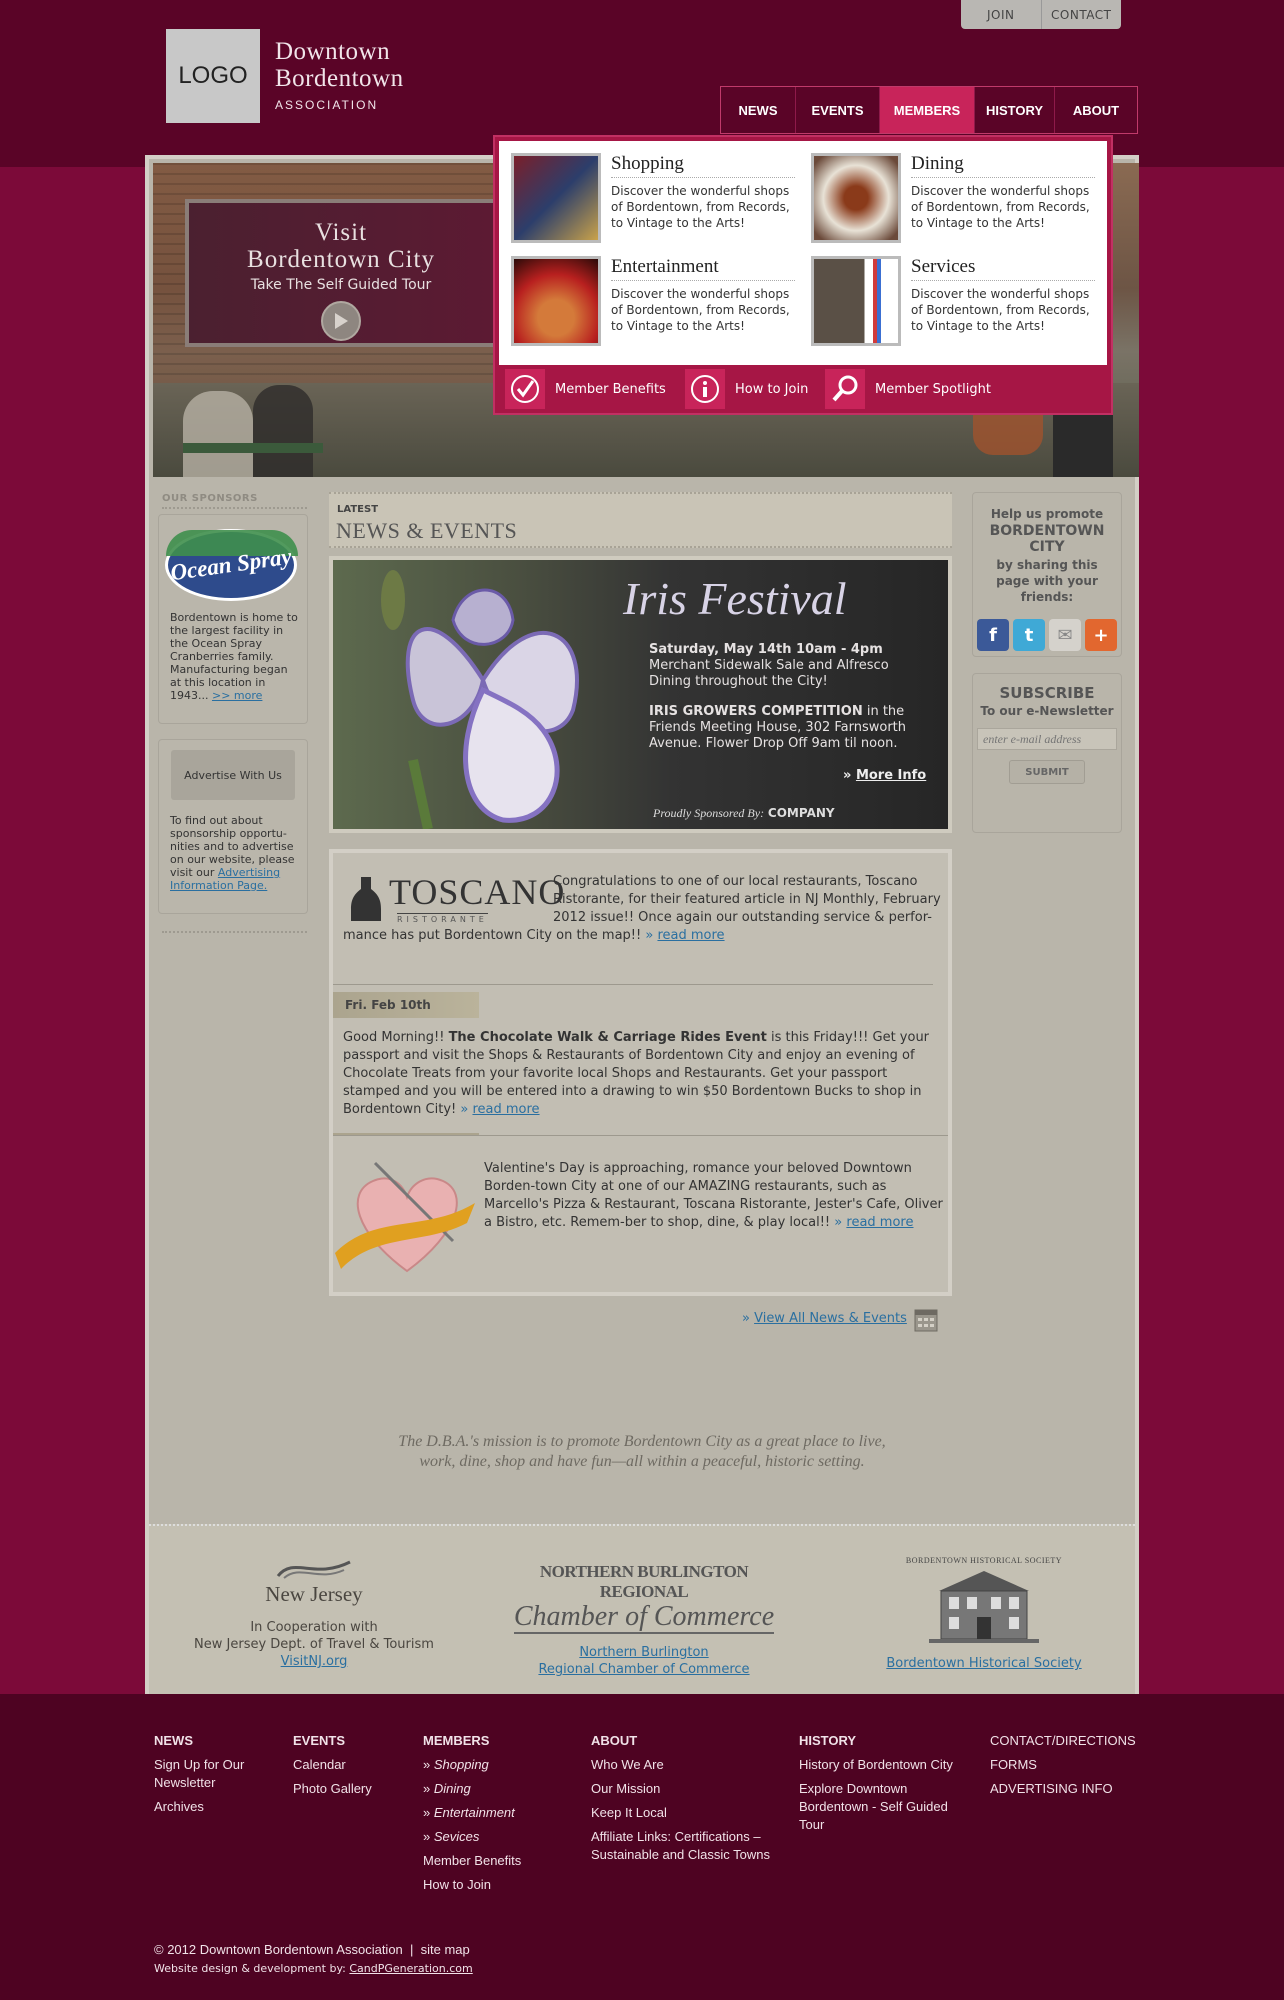 This screenshot has height=2000, width=1284. Describe the element at coordinates (1029, 635) in the screenshot. I see `twitter-icon: t` at that location.